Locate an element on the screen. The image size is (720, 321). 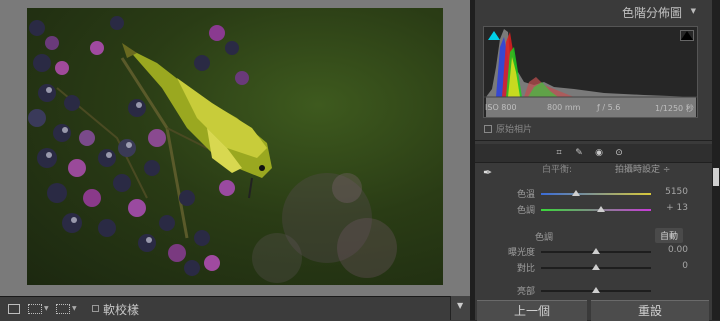
temp-label: 色溫 is located at coordinates (525, 195).